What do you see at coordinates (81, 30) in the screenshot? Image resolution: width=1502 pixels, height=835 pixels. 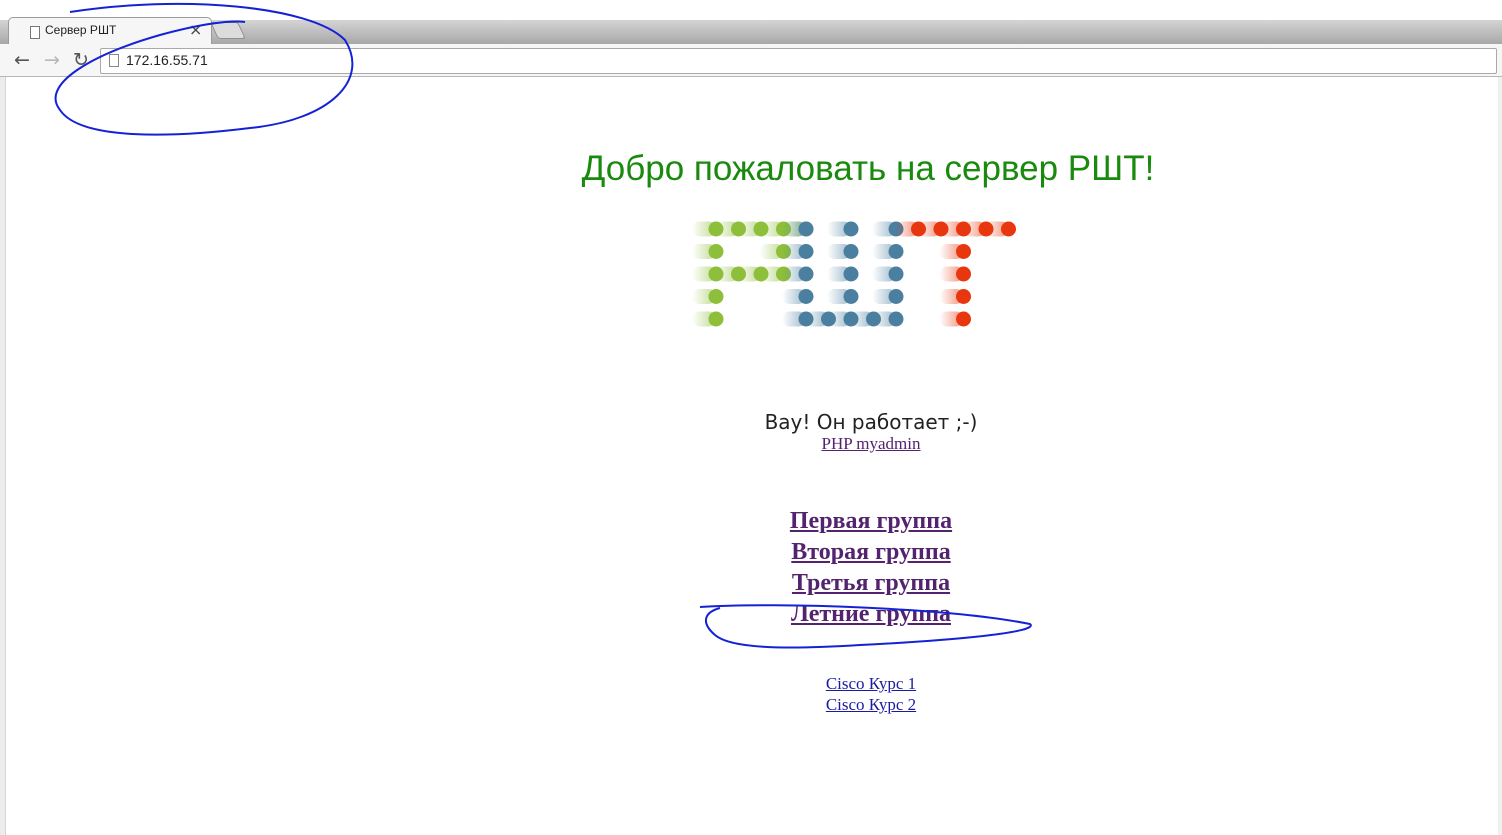 I see `tab-title: Сервер РШТ` at bounding box center [81, 30].